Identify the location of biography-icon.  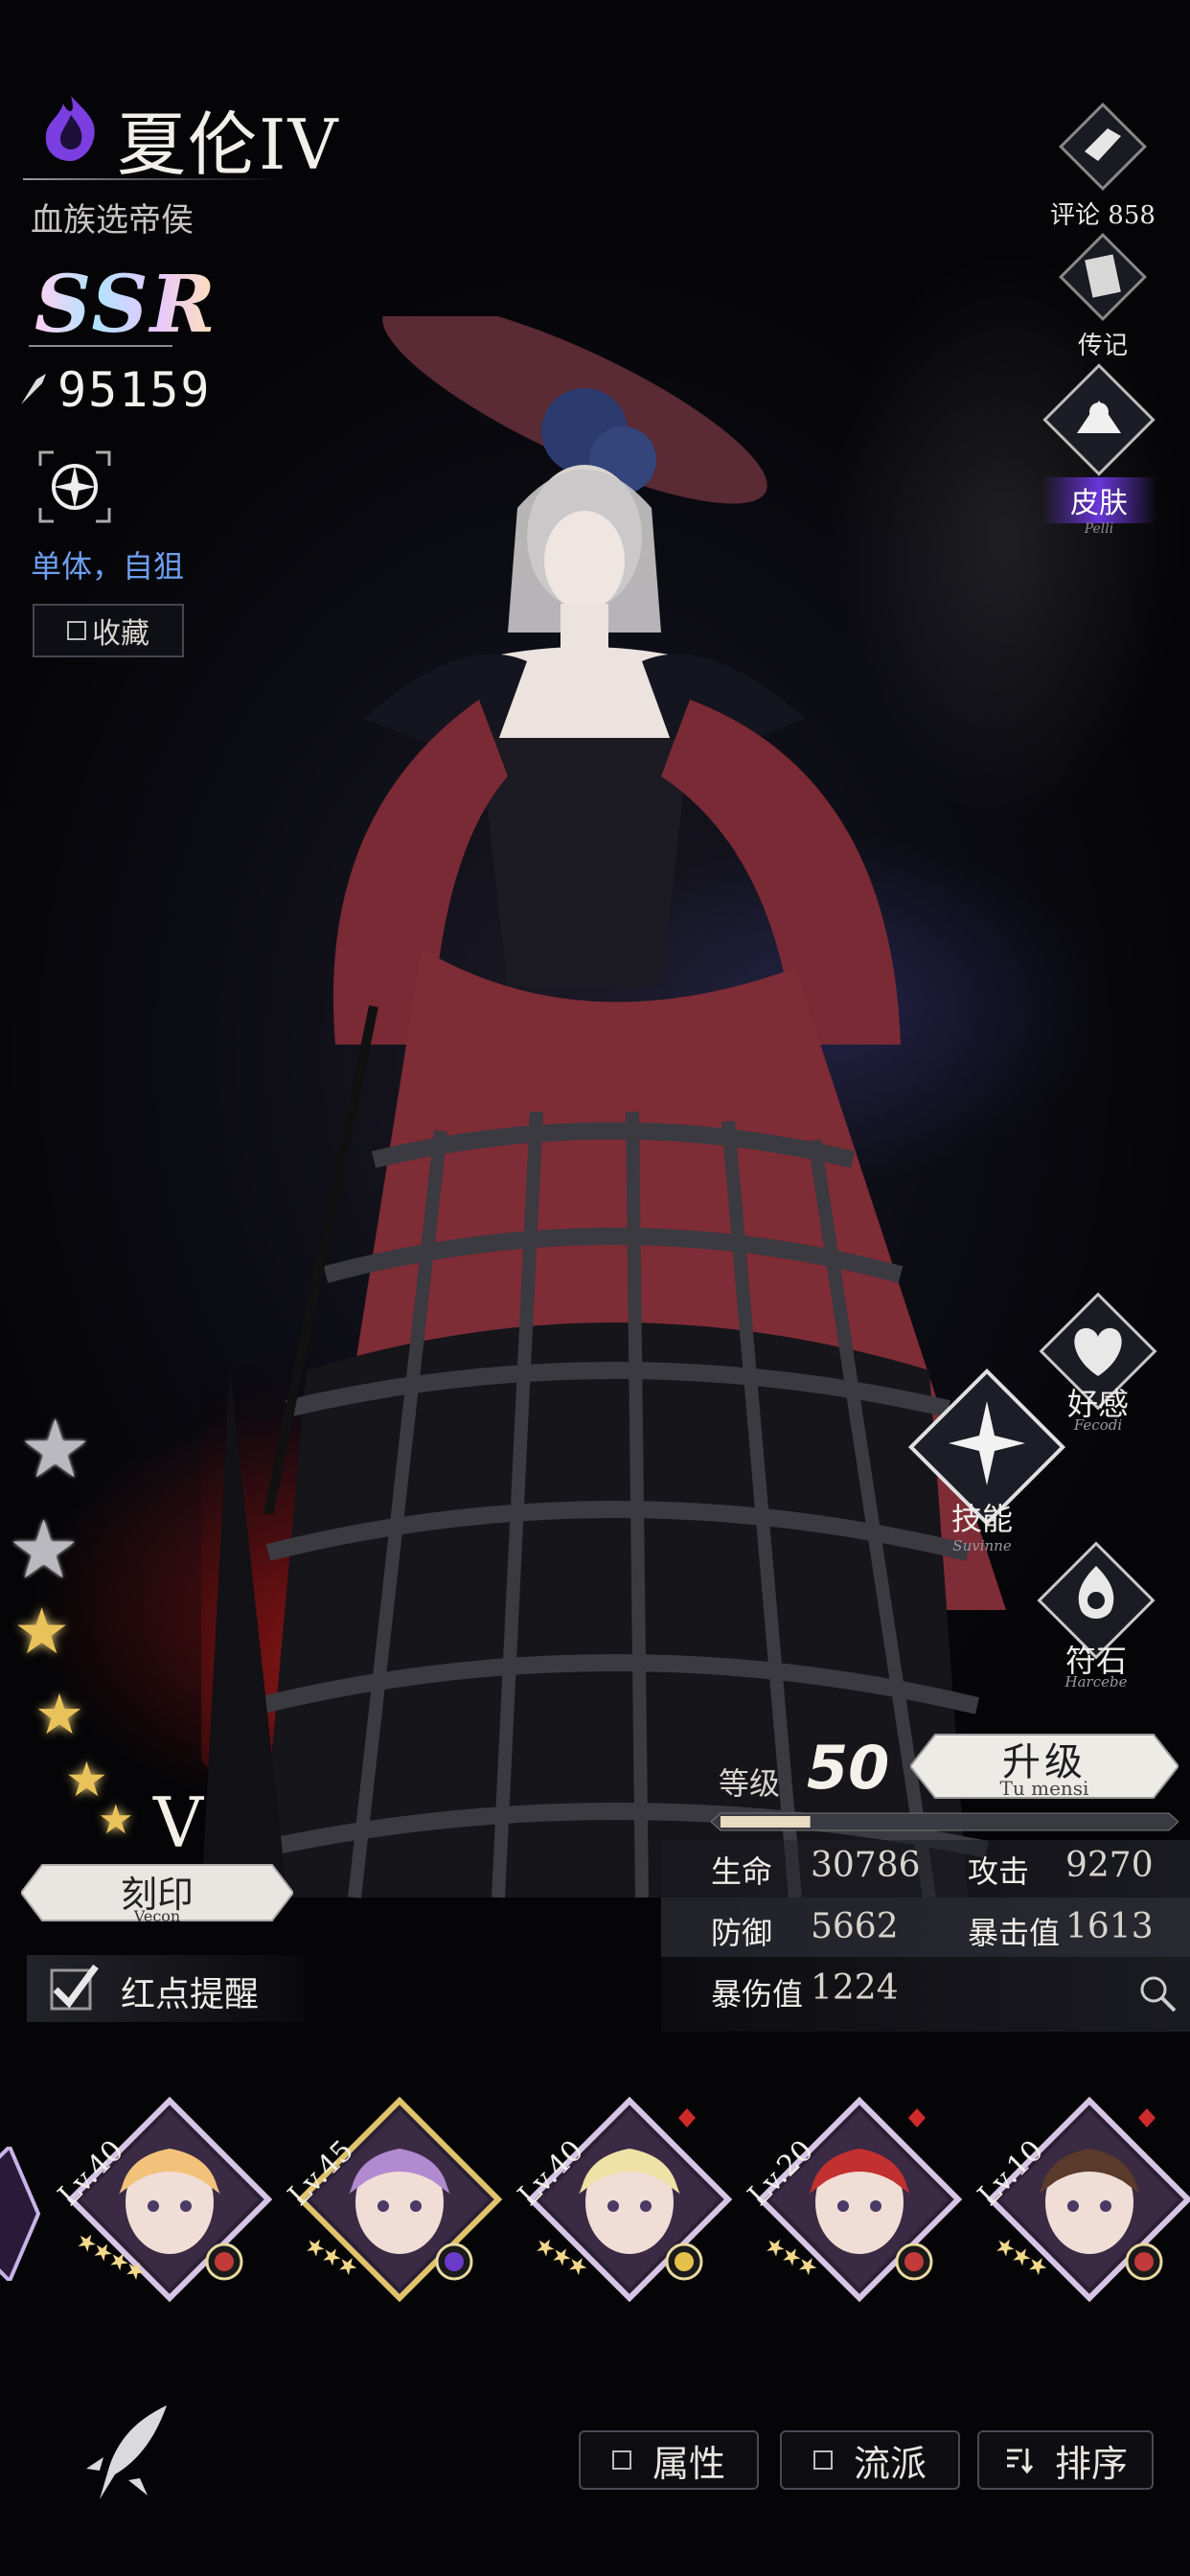
(1103, 277).